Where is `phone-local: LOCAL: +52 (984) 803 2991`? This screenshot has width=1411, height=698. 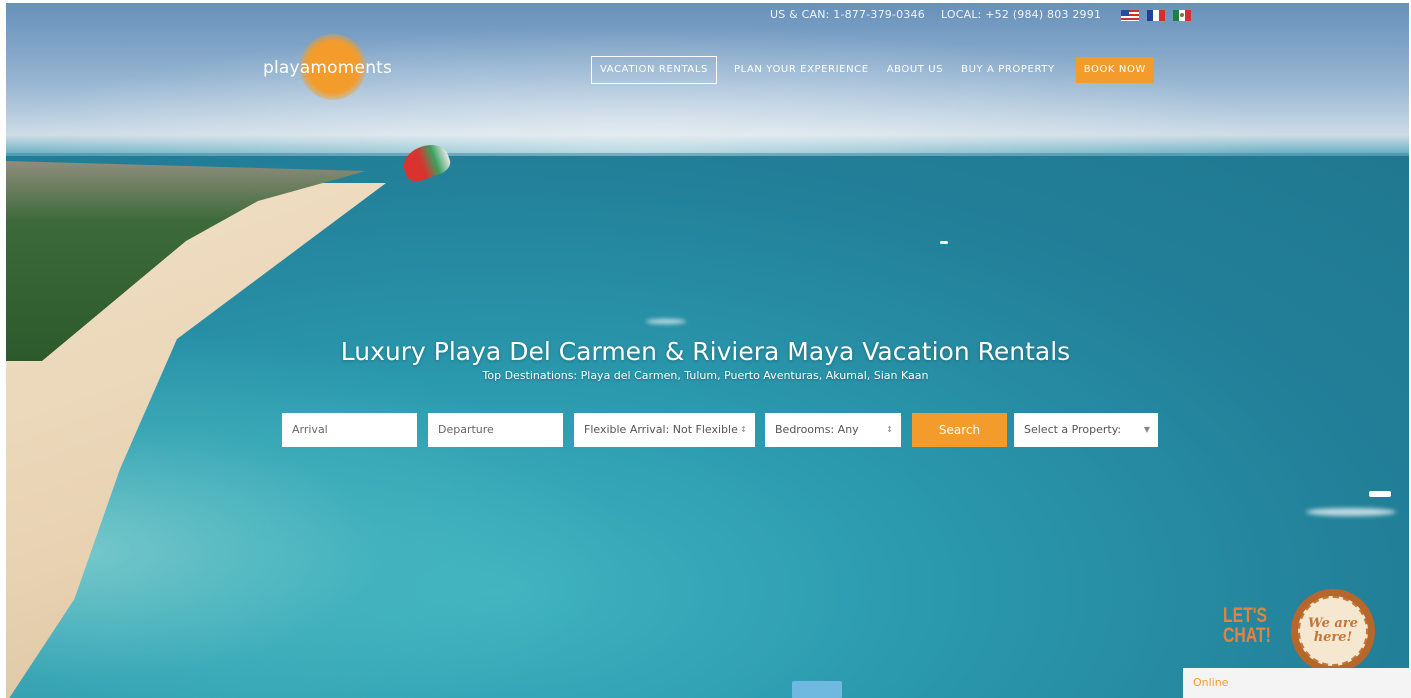
phone-local: LOCAL: +52 (984) 803 2991 is located at coordinates (1021, 14).